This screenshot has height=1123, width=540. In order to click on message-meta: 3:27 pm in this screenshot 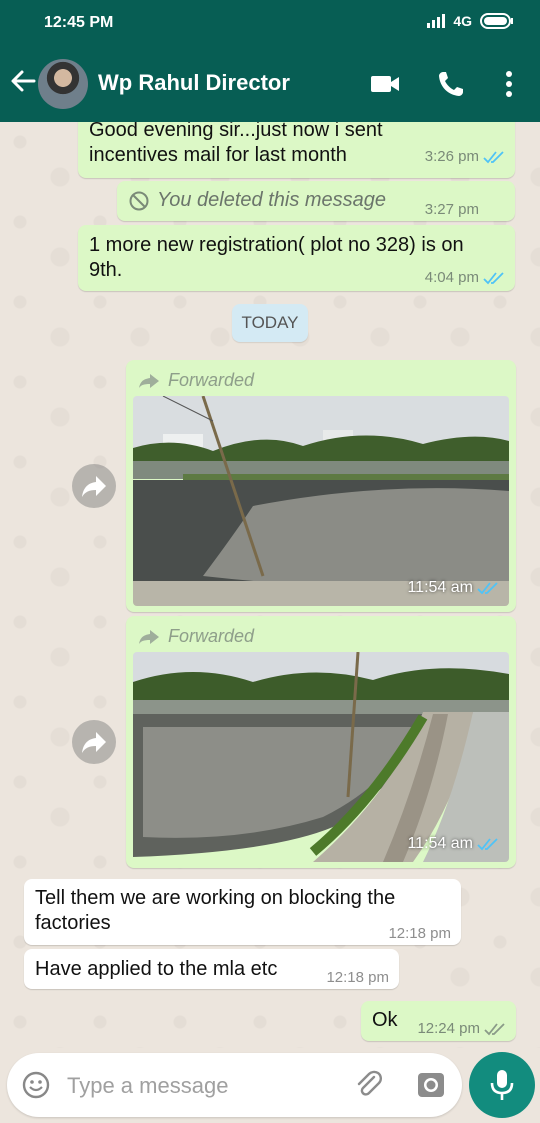, I will do `click(452, 209)`.